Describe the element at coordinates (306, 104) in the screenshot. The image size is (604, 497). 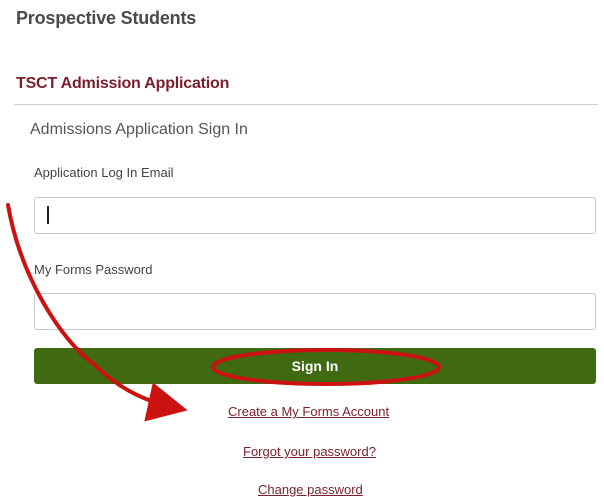
I see `section-divider` at that location.